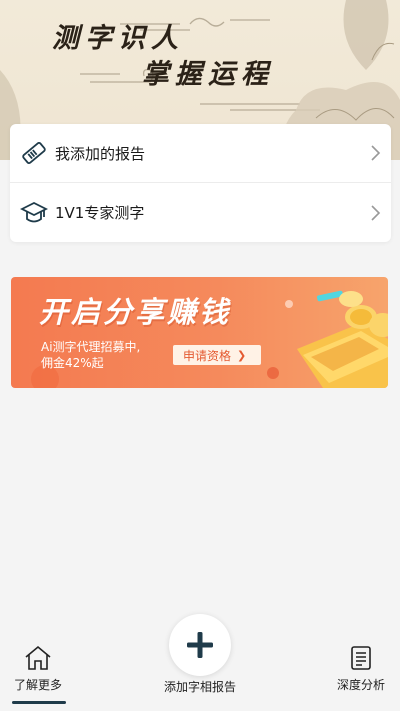  I want to click on tab-label: 深度分析, so click(360, 685).